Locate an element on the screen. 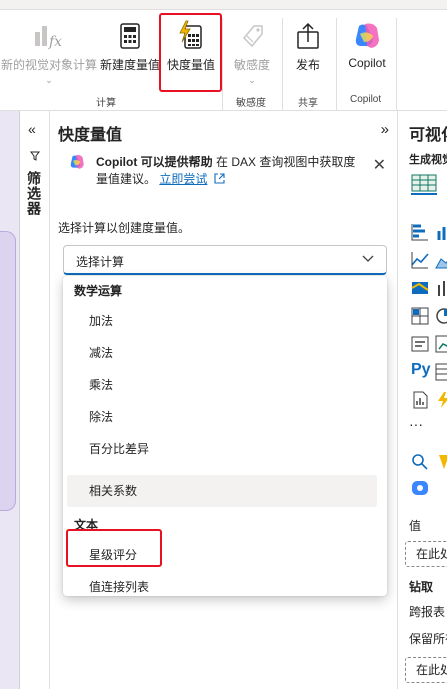 The height and width of the screenshot is (689, 447). line-chart-icon is located at coordinates (420, 260).